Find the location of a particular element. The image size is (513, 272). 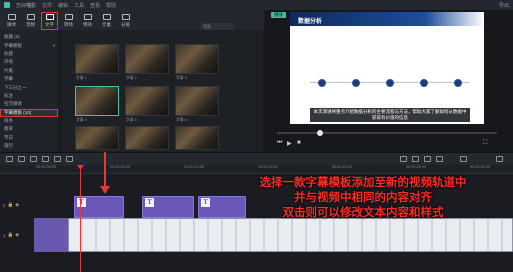

sidebar-item-label: 标注 is located at coordinates (8, 95).